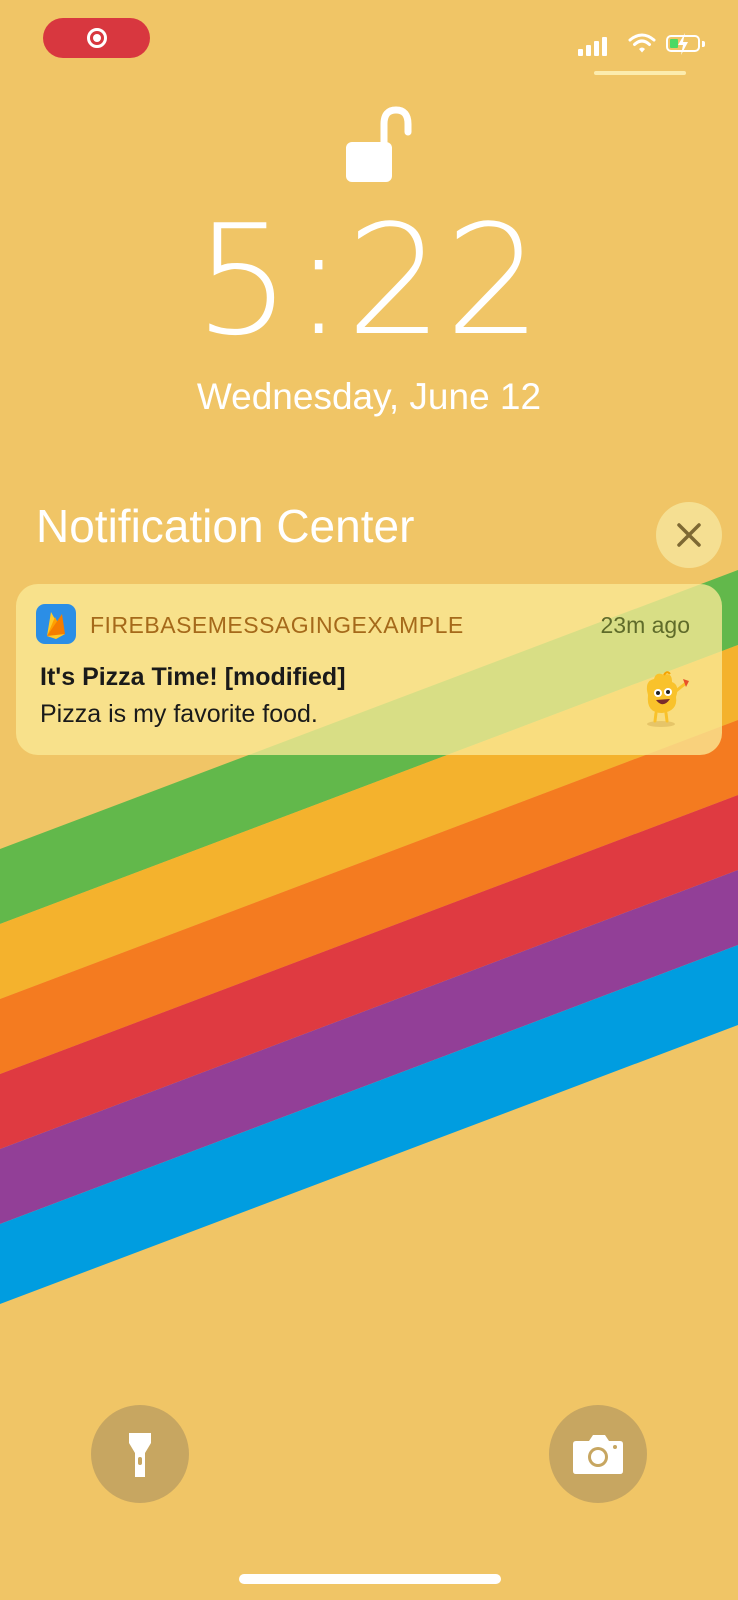  Describe the element at coordinates (640, 73) in the screenshot. I see `status-bar-indicator` at that location.